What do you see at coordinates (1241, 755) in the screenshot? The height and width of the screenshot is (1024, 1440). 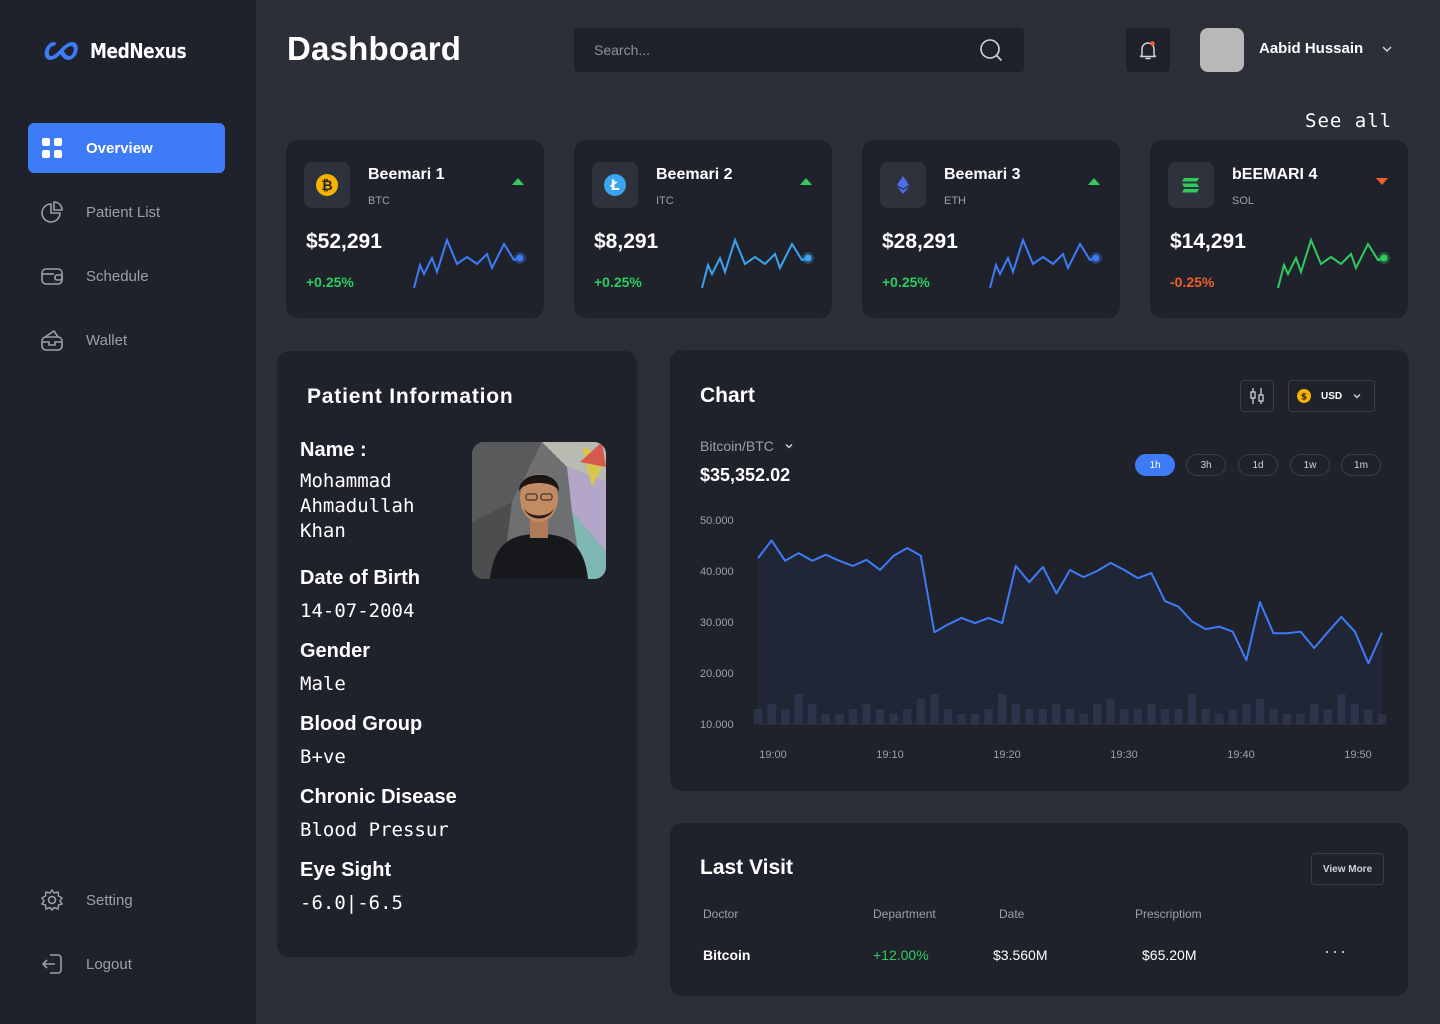 I see `x-tick-label: 19:40` at bounding box center [1241, 755].